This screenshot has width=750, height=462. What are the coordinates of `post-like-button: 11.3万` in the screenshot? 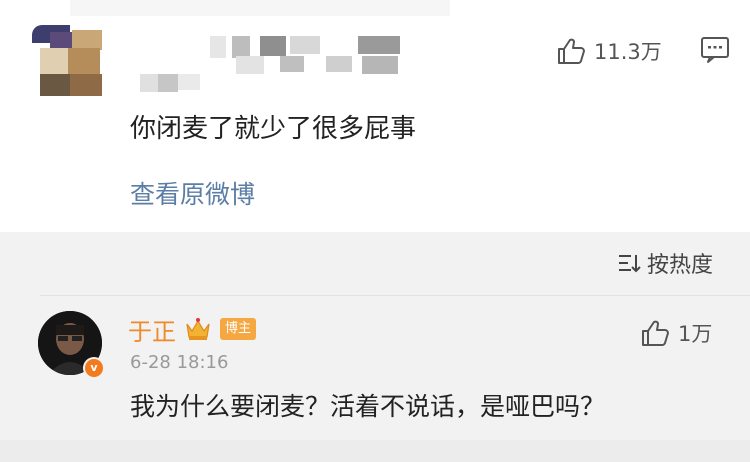 It's located at (609, 51).